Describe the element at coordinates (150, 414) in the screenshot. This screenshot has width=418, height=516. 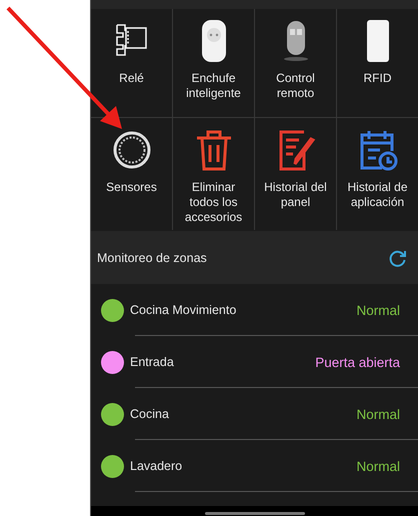
I see `zone-name: Cocina` at that location.